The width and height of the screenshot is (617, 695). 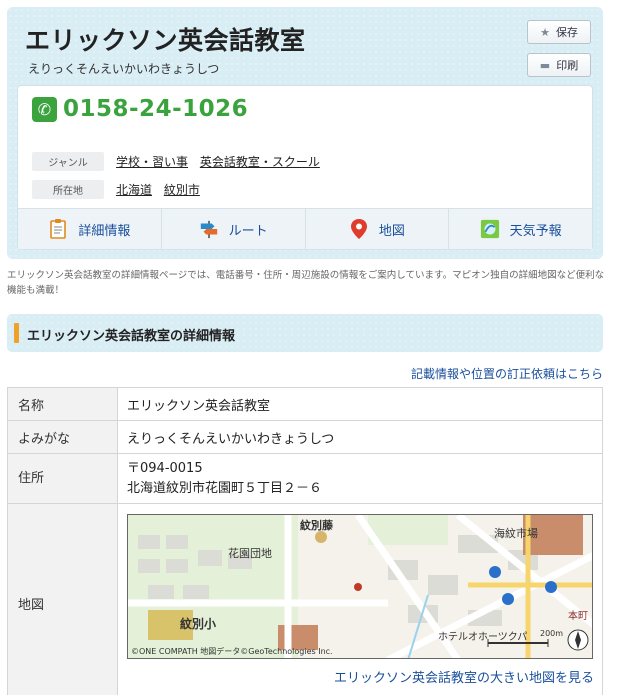 I want to click on name-value: エリックソン英会話教室, so click(x=360, y=404).